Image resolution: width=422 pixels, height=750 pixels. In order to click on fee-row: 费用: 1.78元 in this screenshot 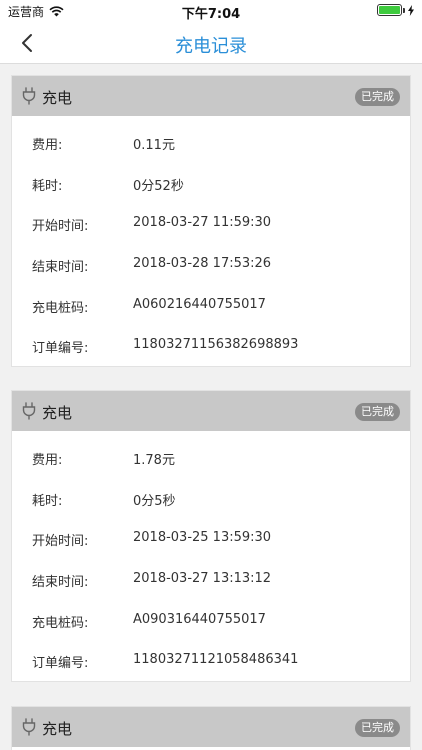, I will do `click(211, 457)`.